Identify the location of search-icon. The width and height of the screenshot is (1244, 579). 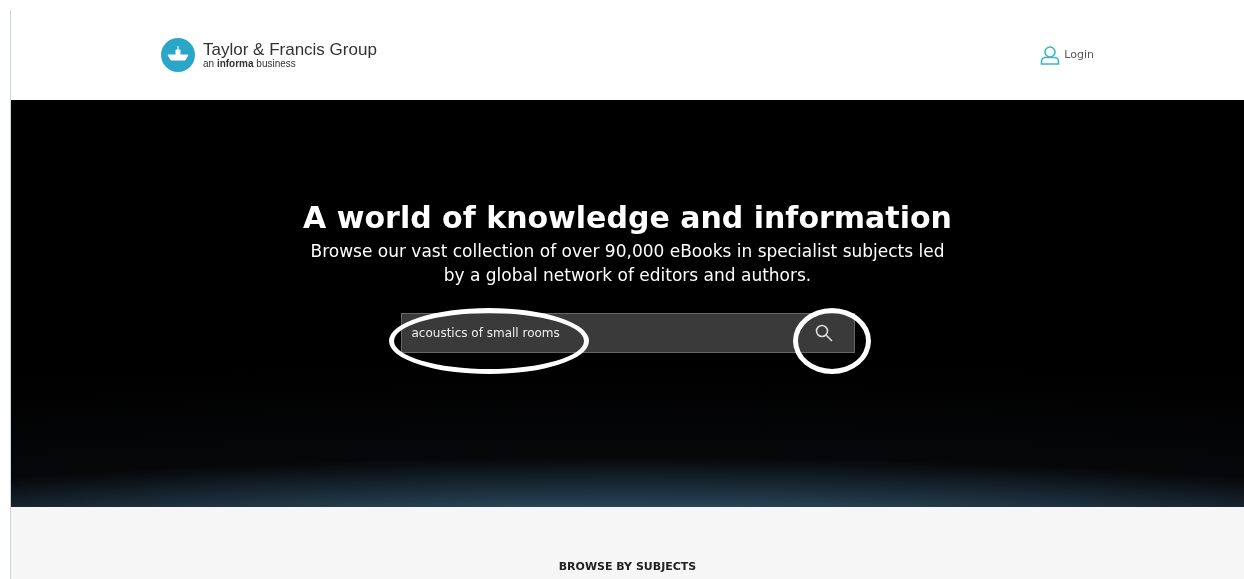
(823, 333).